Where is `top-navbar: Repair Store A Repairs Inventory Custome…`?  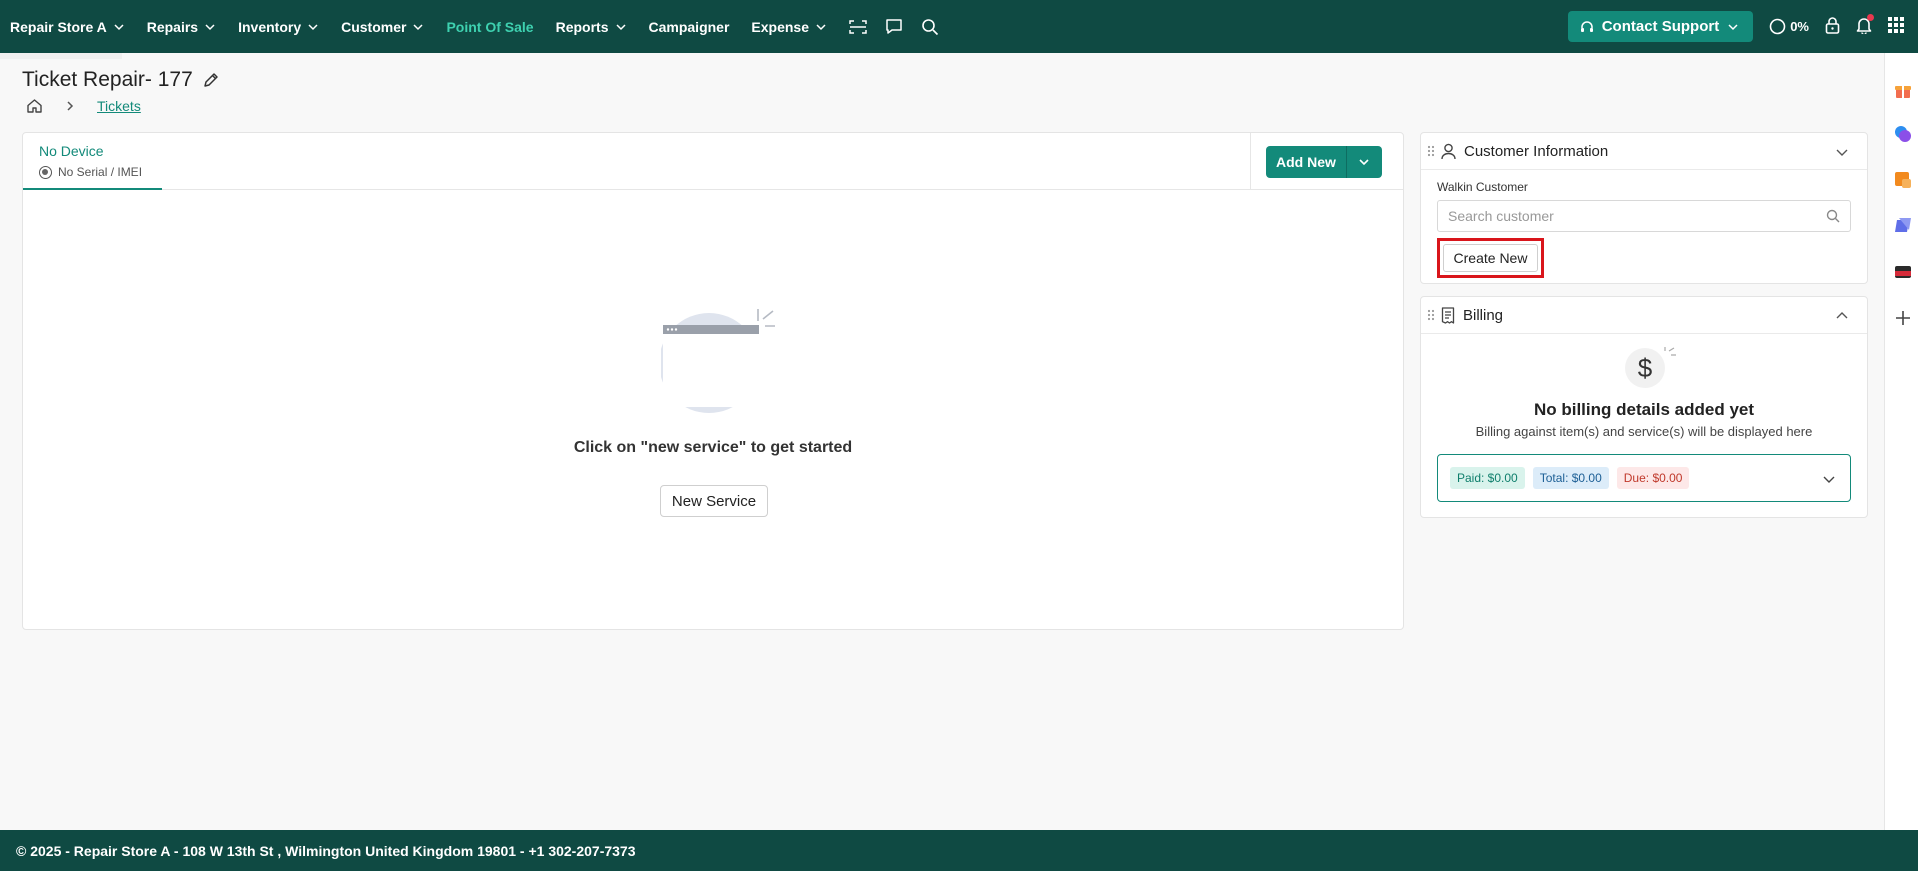 top-navbar: Repair Store A Repairs Inventory Custome… is located at coordinates (959, 26).